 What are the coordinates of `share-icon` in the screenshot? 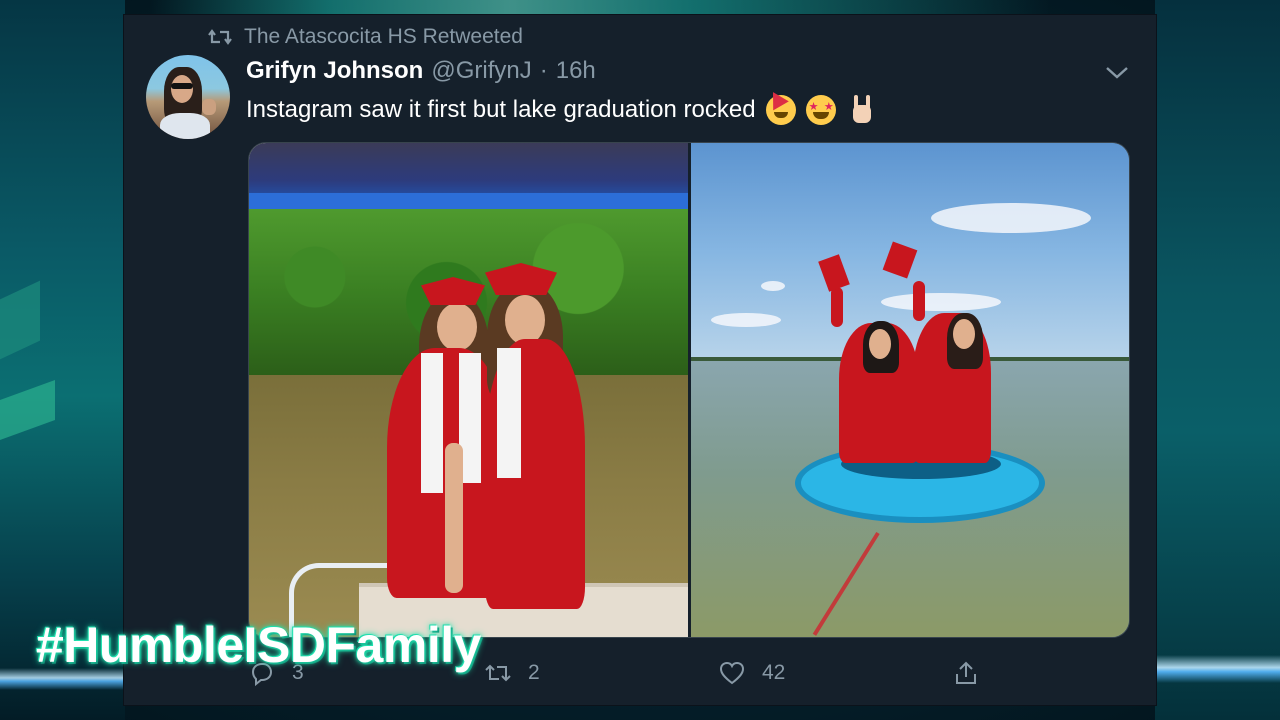 It's located at (966, 672).